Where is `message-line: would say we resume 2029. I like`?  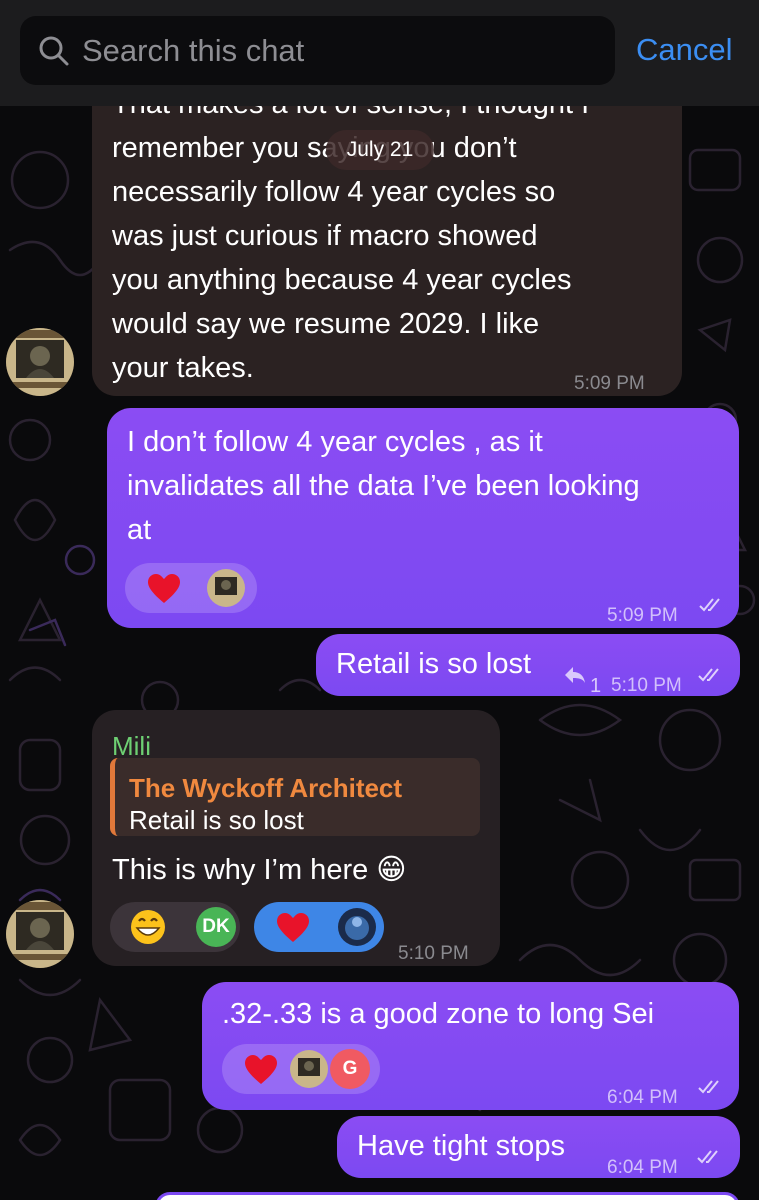 message-line: would say we resume 2029. I like is located at coordinates (326, 324).